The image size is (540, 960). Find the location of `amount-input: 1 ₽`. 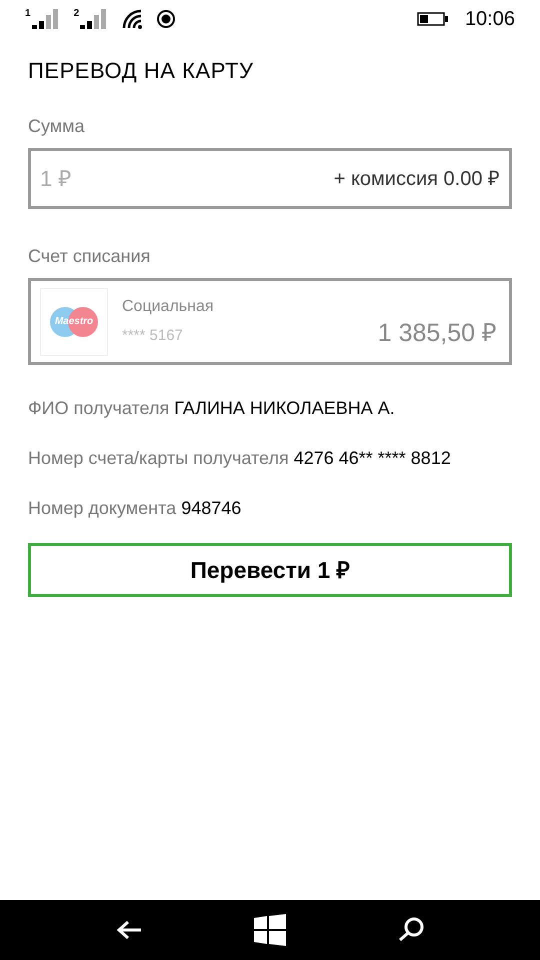

amount-input: 1 ₽ is located at coordinates (183, 178).